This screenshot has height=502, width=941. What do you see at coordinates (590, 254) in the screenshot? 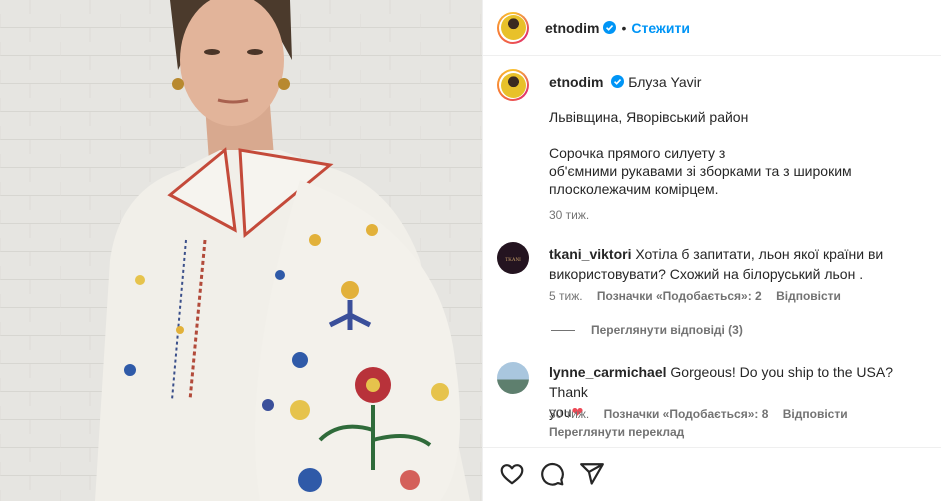
I see `comment-username: tkani_viktori` at bounding box center [590, 254].